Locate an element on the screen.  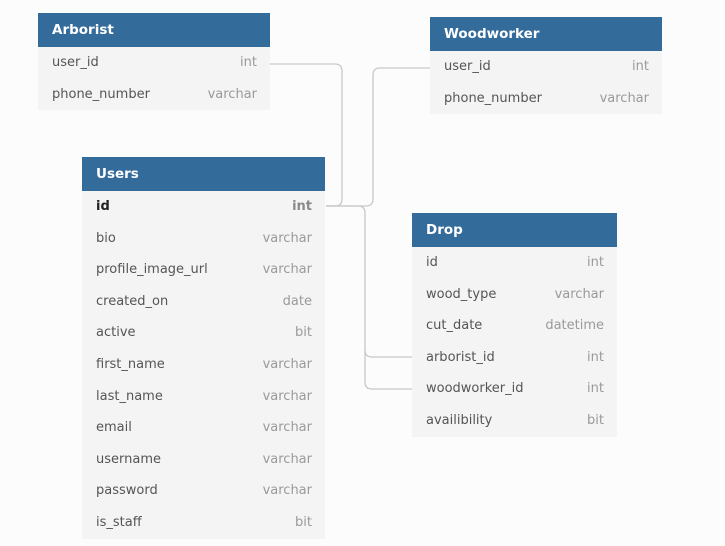
column-name: email is located at coordinates (114, 428).